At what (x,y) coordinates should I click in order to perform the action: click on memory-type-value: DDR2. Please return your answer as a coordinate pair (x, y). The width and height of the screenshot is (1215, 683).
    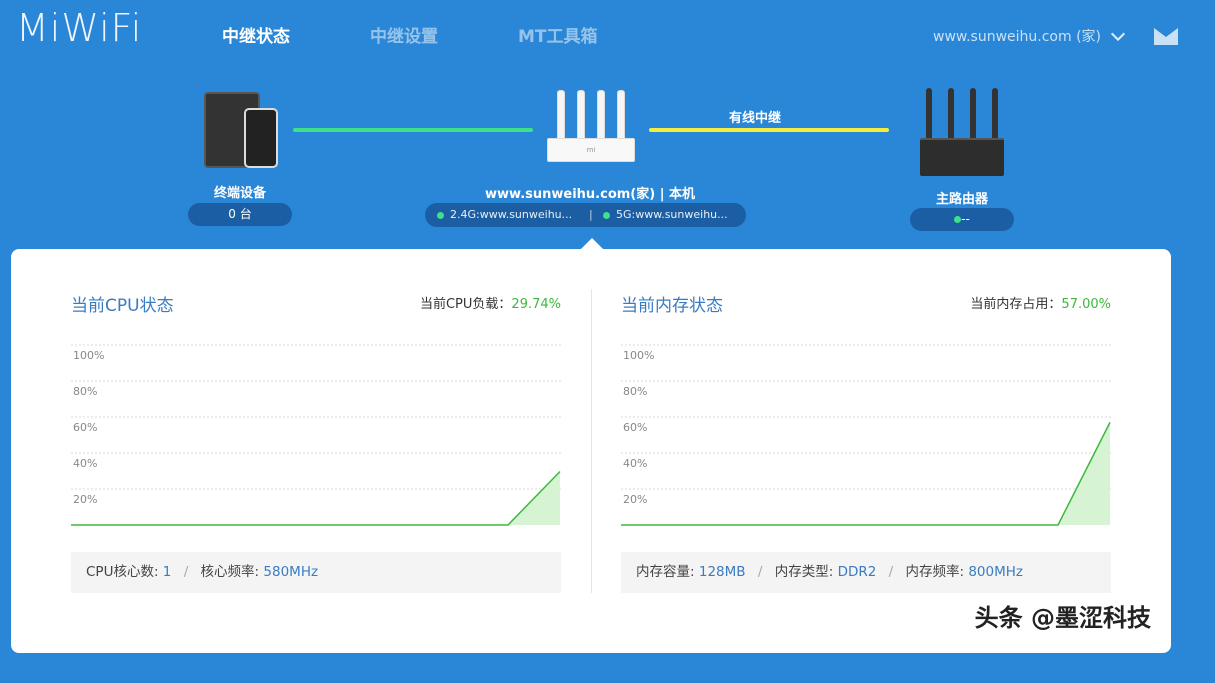
    Looking at the image, I should click on (857, 572).